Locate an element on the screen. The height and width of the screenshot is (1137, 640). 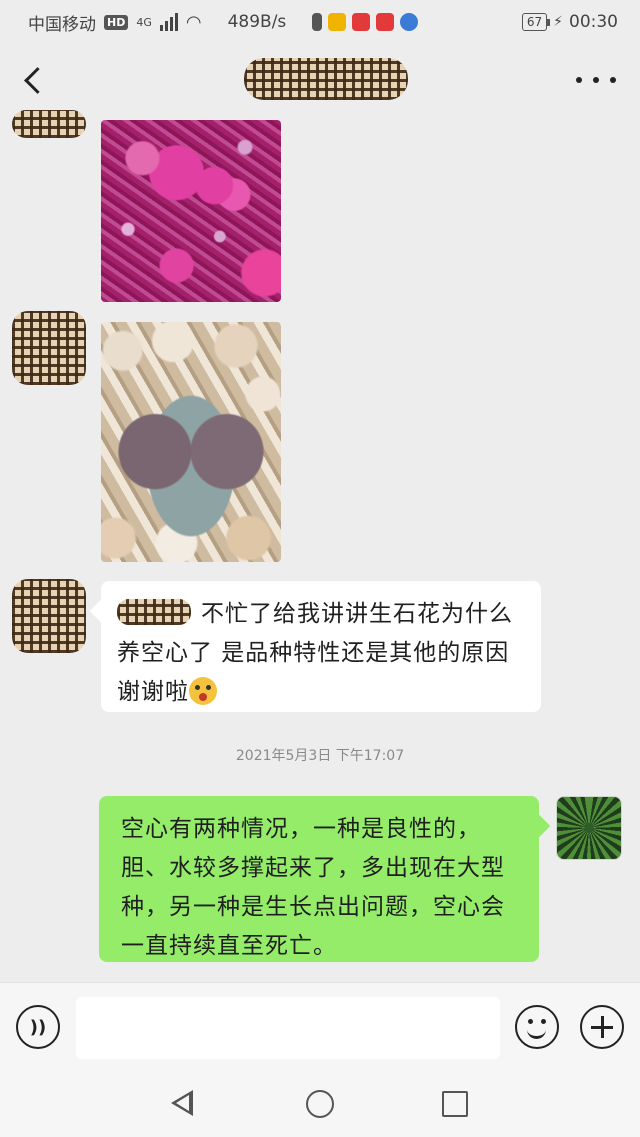
status-bar: 中国移动 HD 4G ◠ 489B/s 67 ⚡ 00:30 is located at coordinates (320, 22).